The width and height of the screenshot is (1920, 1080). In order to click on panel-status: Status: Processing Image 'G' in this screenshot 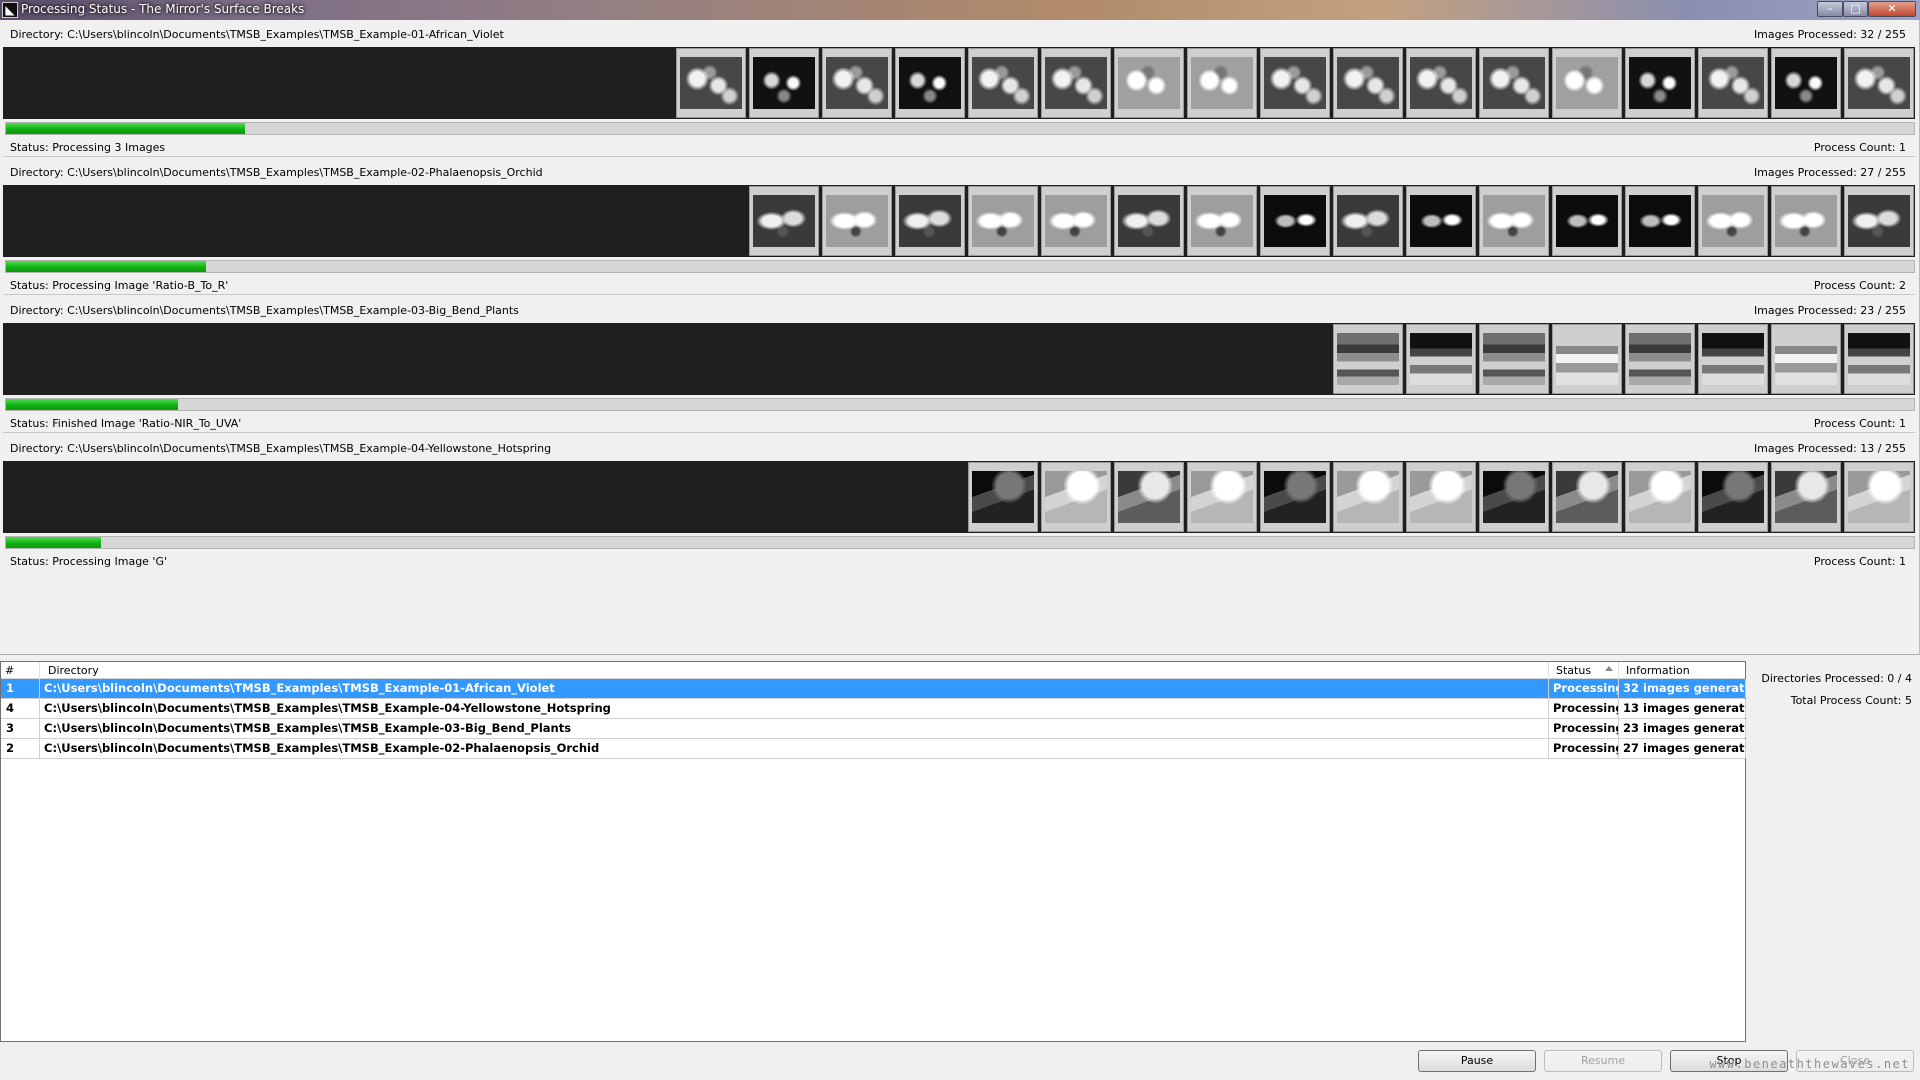, I will do `click(89, 561)`.